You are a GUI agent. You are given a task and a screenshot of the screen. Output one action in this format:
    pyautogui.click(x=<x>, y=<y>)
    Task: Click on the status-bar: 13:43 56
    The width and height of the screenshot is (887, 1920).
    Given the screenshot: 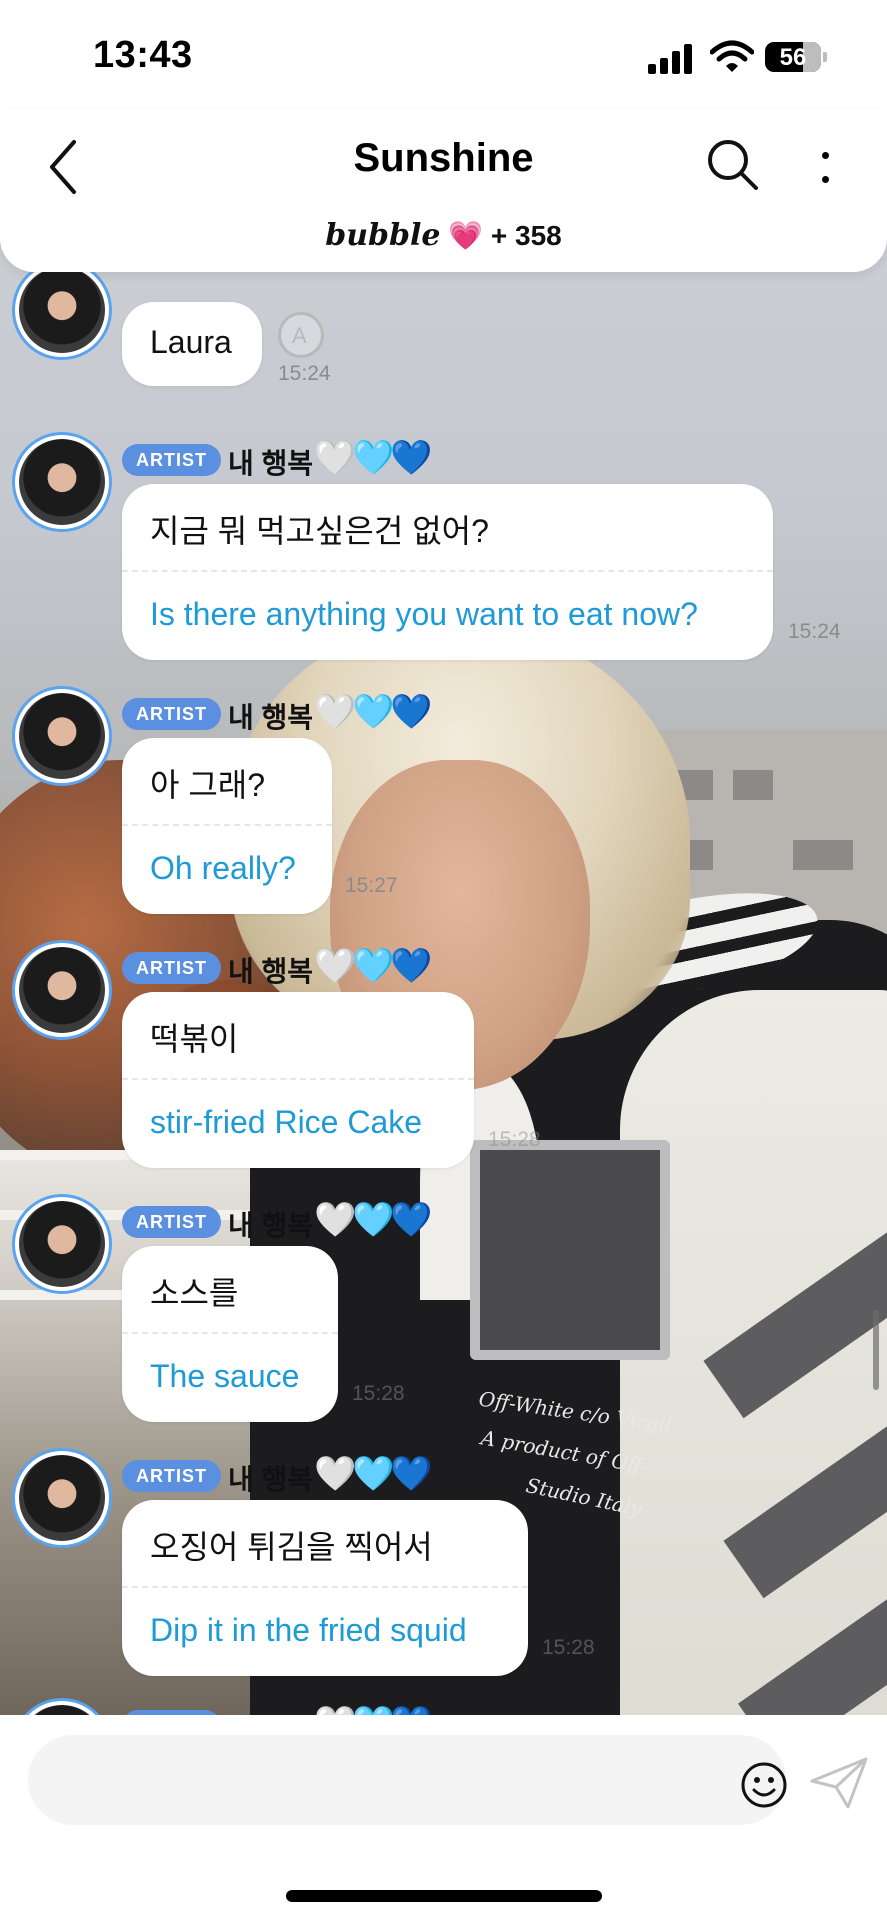 What is the action you would take?
    pyautogui.click(x=443, y=55)
    